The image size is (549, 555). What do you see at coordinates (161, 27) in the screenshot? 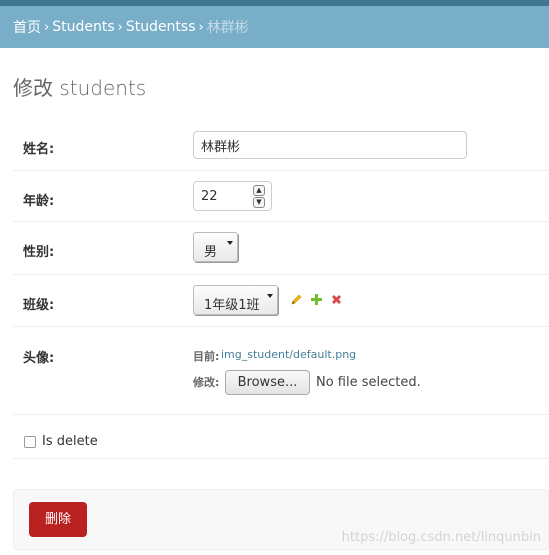
I see `breadcrumb-model-link: Studentss` at bounding box center [161, 27].